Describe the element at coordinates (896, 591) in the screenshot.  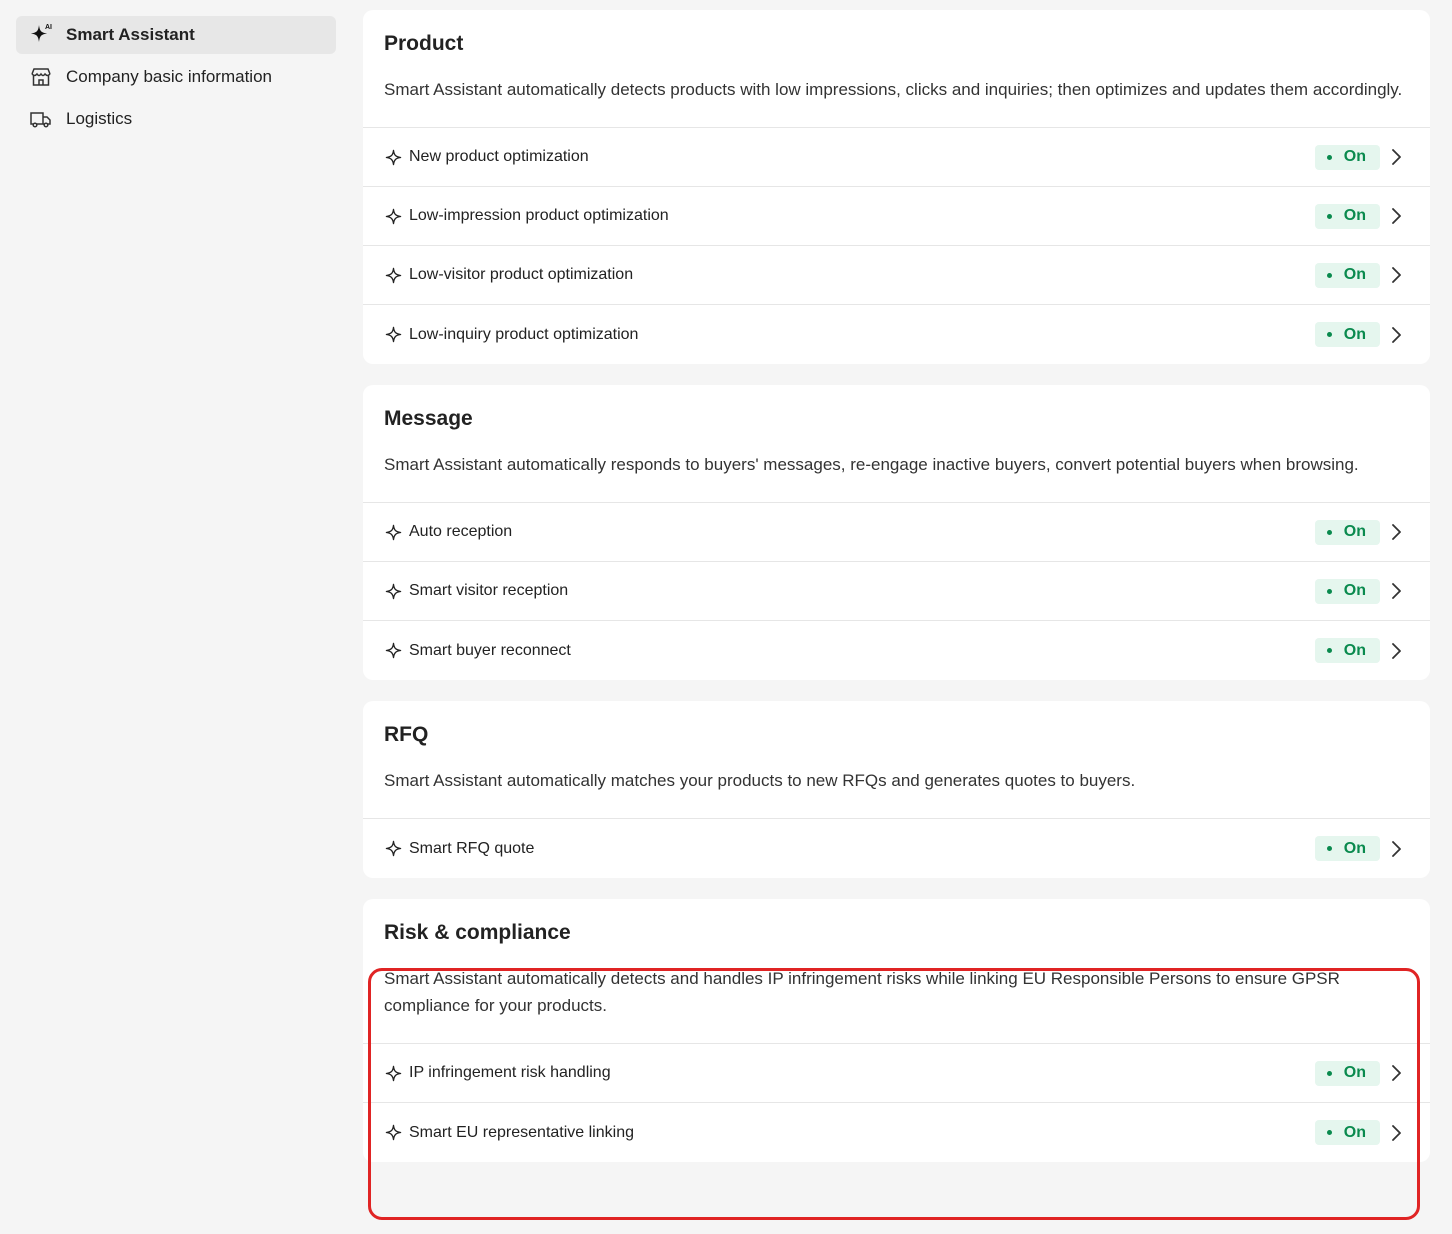
I see `feature-row: Smart visitor reception On` at that location.